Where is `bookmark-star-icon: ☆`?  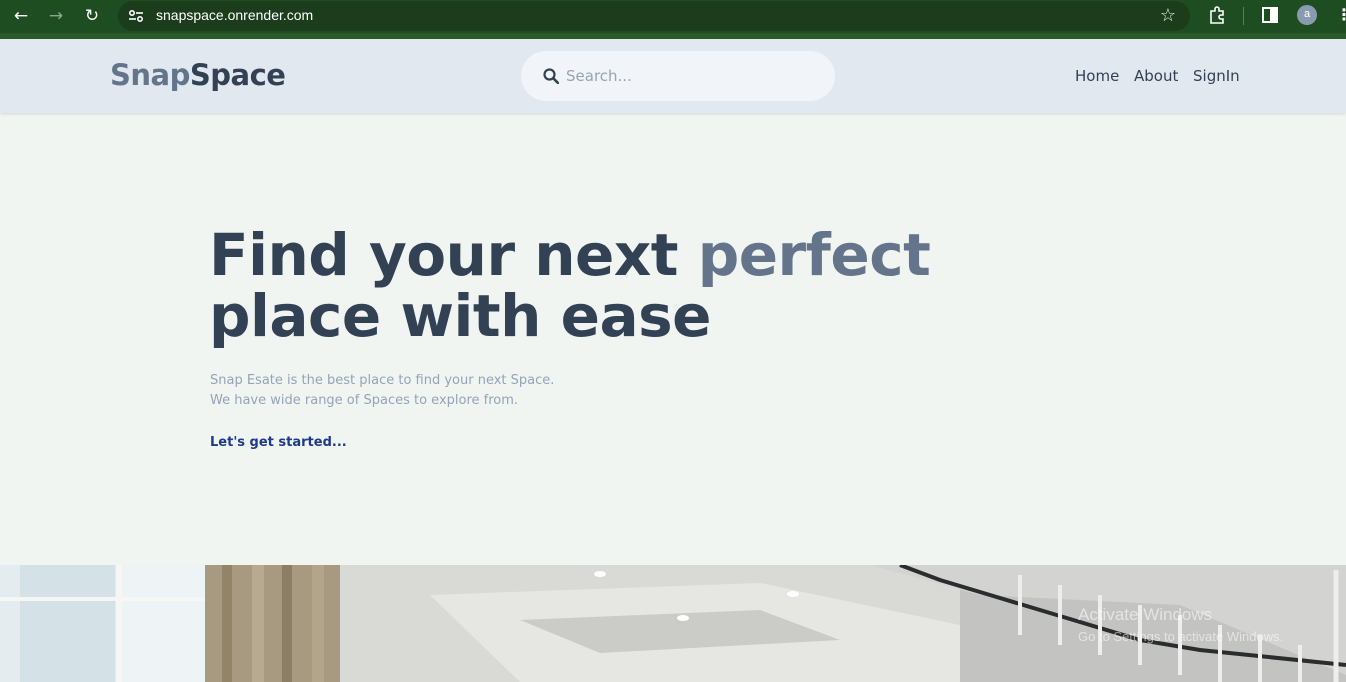
bookmark-star-icon: ☆ is located at coordinates (1168, 15).